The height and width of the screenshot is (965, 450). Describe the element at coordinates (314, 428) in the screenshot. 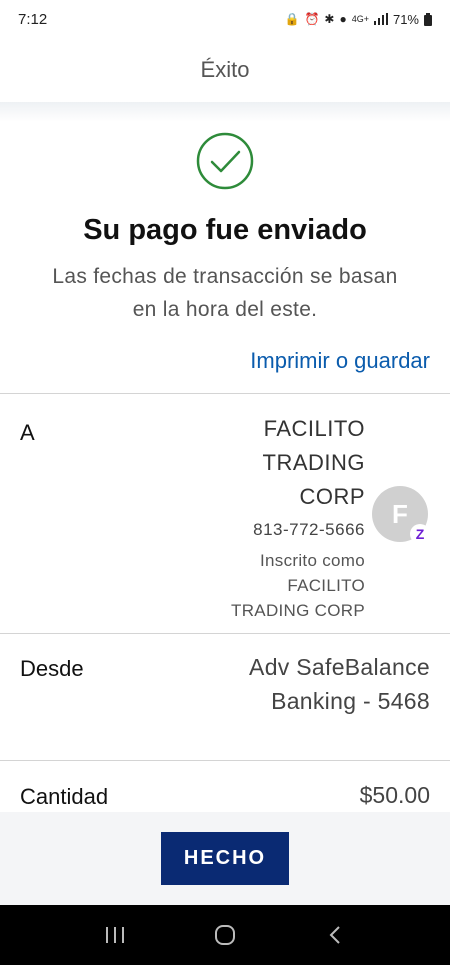

I see `recipient-name-line: FACILITO` at that location.